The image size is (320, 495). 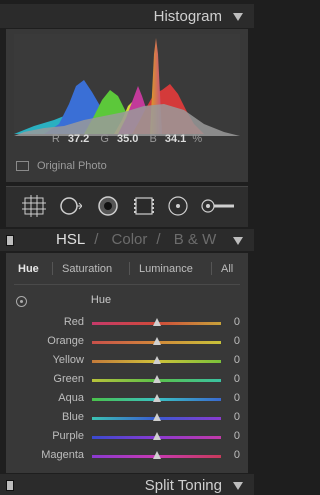 I want to click on crop-icon, so click(x=70, y=206).